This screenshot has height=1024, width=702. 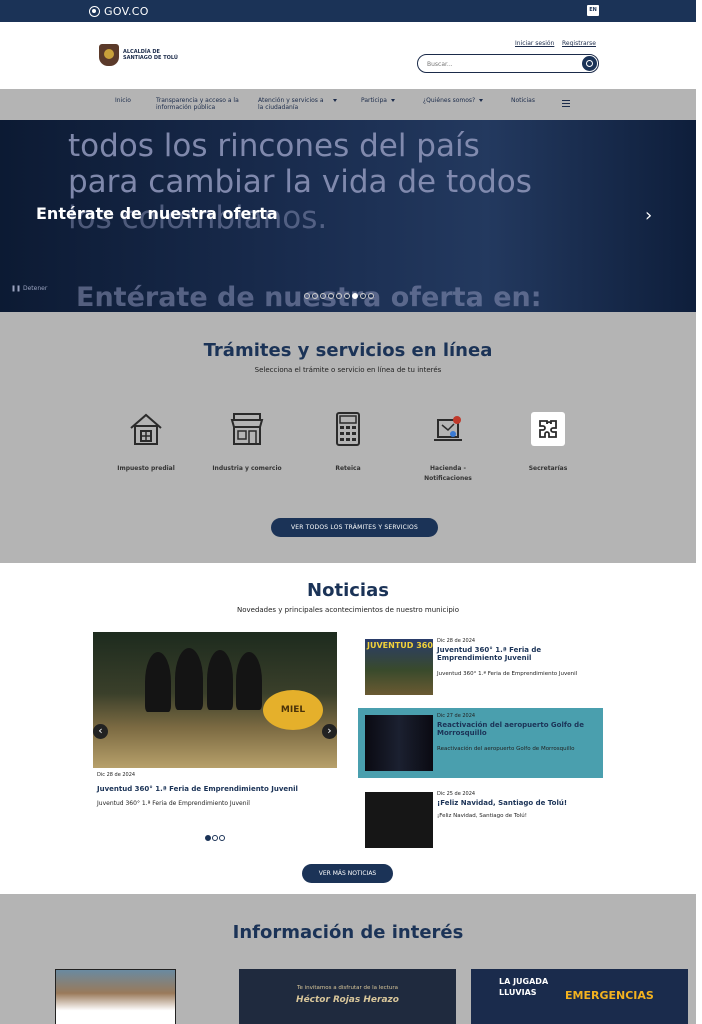 What do you see at coordinates (247, 429) in the screenshot?
I see `store-icon` at bounding box center [247, 429].